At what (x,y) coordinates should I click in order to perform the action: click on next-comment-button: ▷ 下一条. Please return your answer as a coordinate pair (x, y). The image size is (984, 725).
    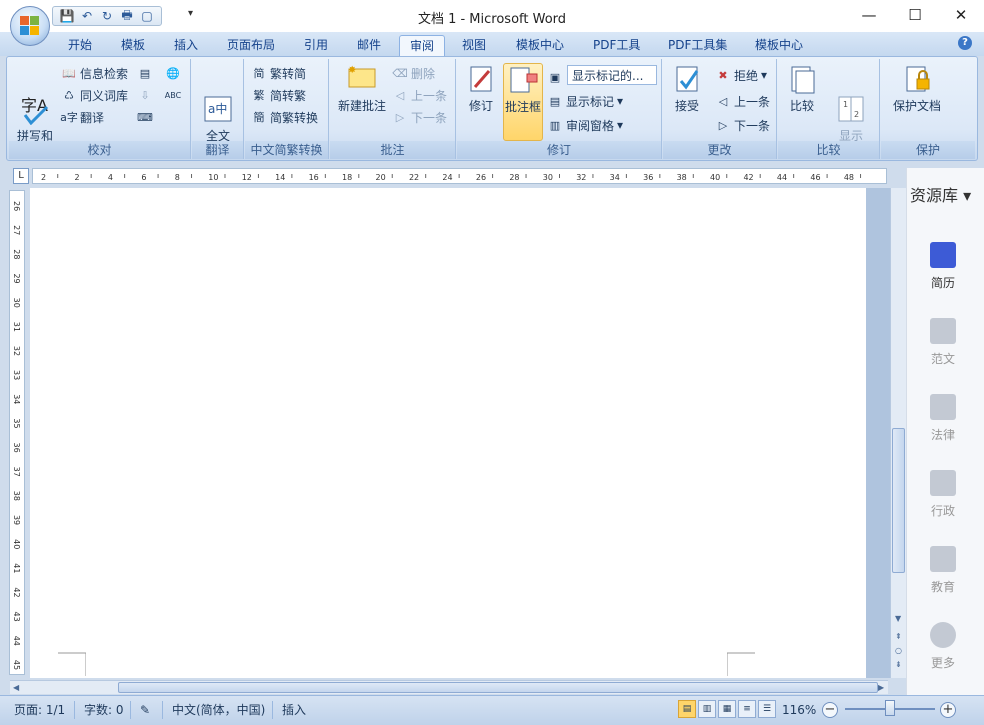
    Looking at the image, I should click on (419, 117).